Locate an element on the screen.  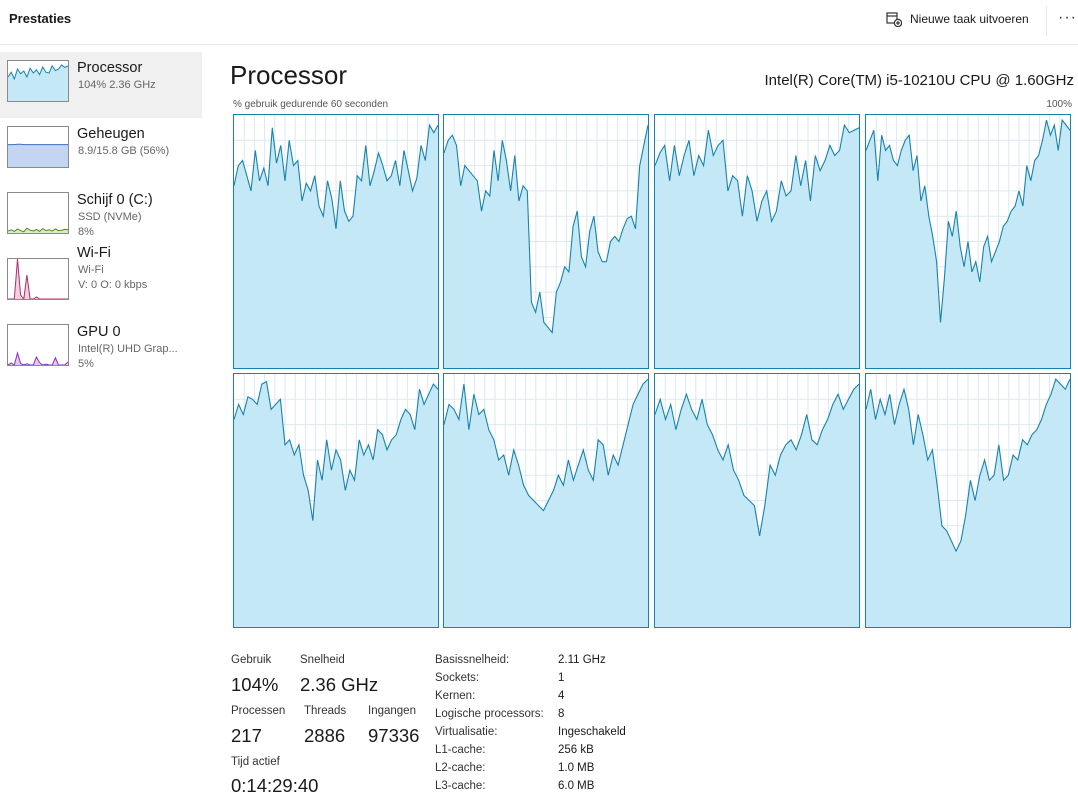
sidebar-item-name: Processor is located at coordinates (110, 68).